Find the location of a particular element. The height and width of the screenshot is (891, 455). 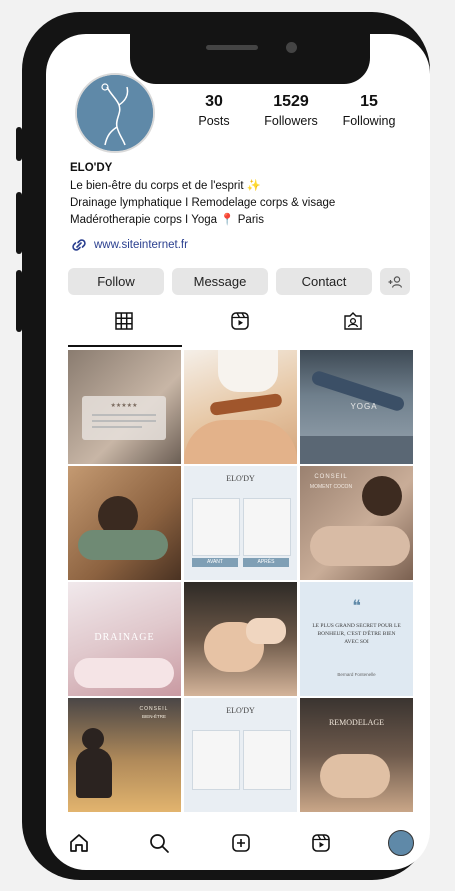

message-button: Message is located at coordinates (220, 281).